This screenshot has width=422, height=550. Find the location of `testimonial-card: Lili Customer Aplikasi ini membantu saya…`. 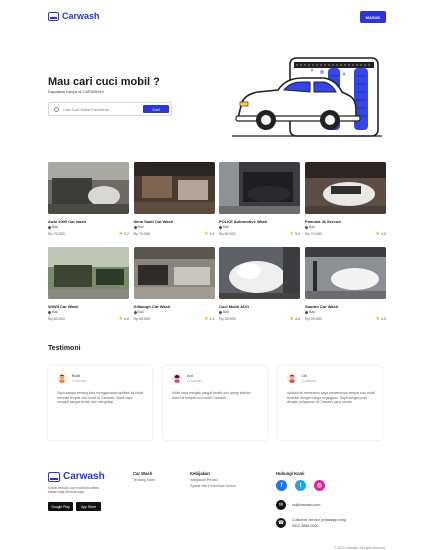

testimonial-card: Lili Customer Aplikasi ini membantu saya… is located at coordinates (330, 403).